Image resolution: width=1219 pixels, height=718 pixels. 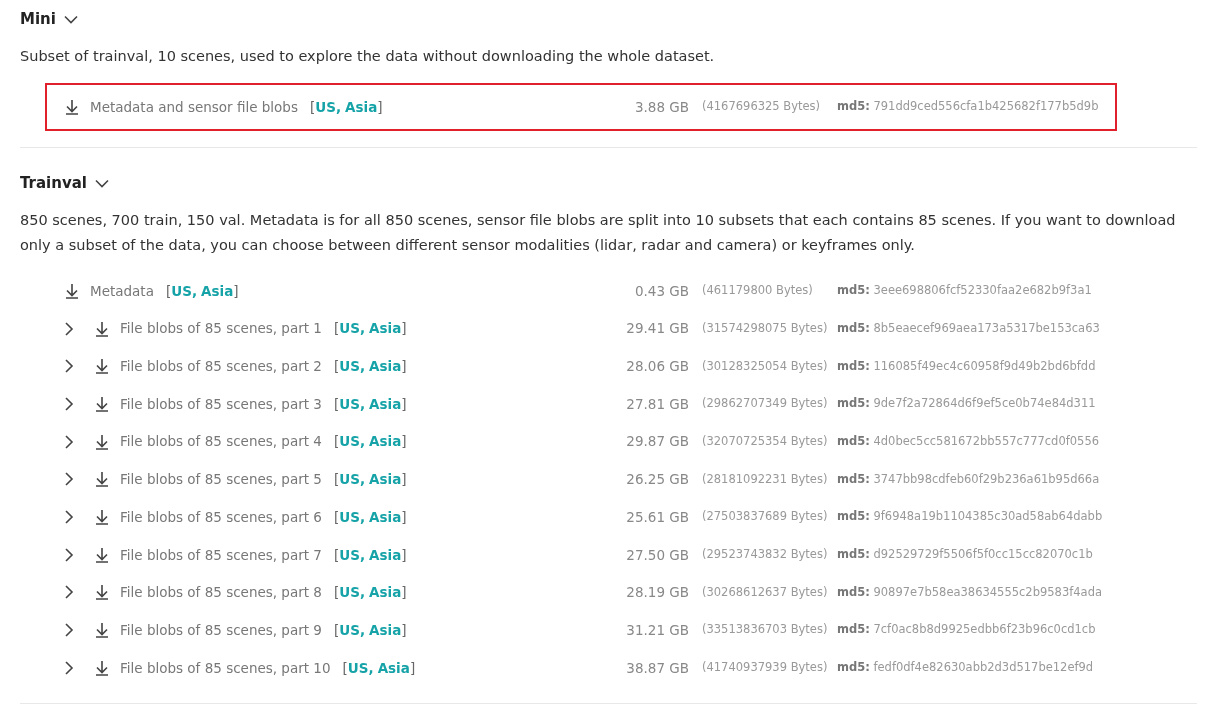 I want to click on section-description: 850 scenes, 700 train, 150 val. Metadata is for all 850 scenes, sensor file blobs are split into 10 subsets that each contains 85 scenes. If you want to download only a subset of the data, you can choose between different sensor modalities (lidar, radar and camera) or keyframes only., so click(x=598, y=233).